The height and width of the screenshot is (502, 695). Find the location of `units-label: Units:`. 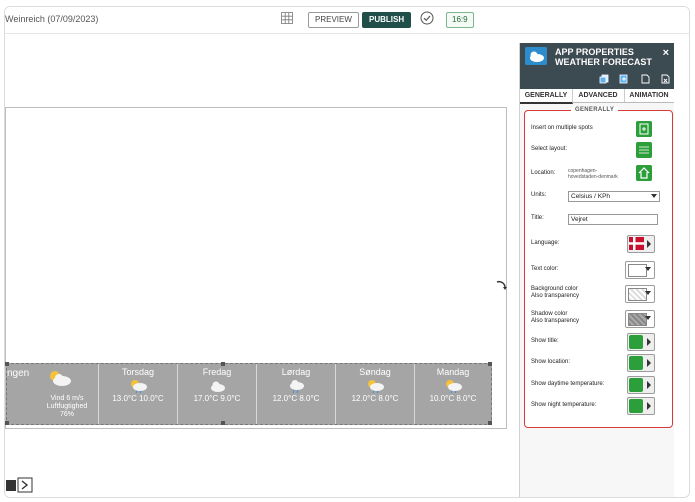

units-label: Units: is located at coordinates (539, 195).